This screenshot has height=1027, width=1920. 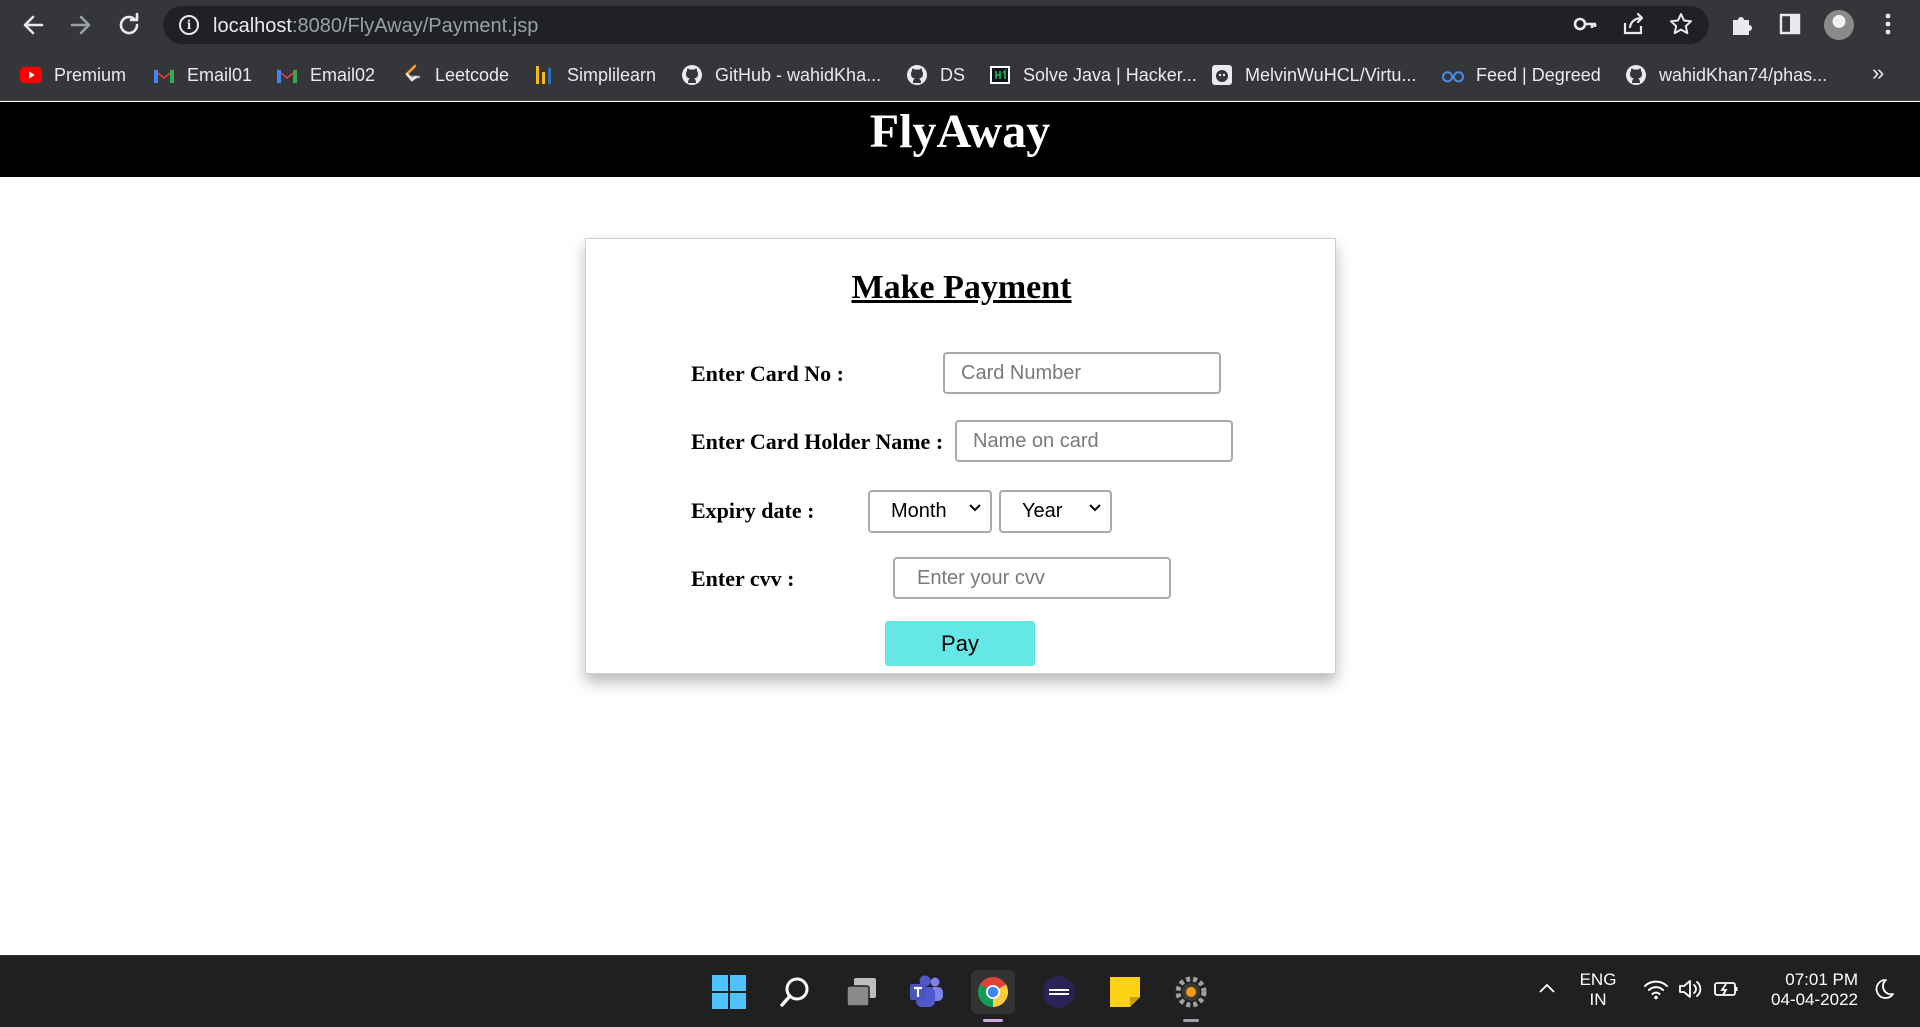 I want to click on browser-toolbar: i localhost:8080/FlyAway/Payment.jsp, so click(x=960, y=25).